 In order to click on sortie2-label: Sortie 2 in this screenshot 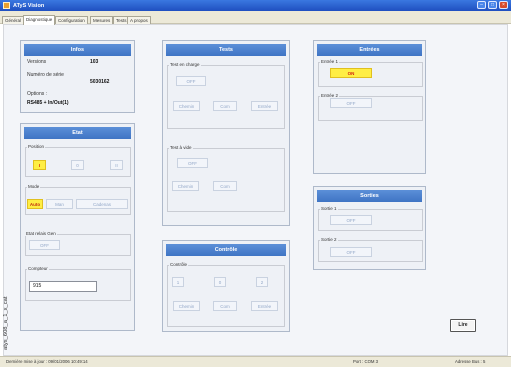, I will do `click(329, 239)`.